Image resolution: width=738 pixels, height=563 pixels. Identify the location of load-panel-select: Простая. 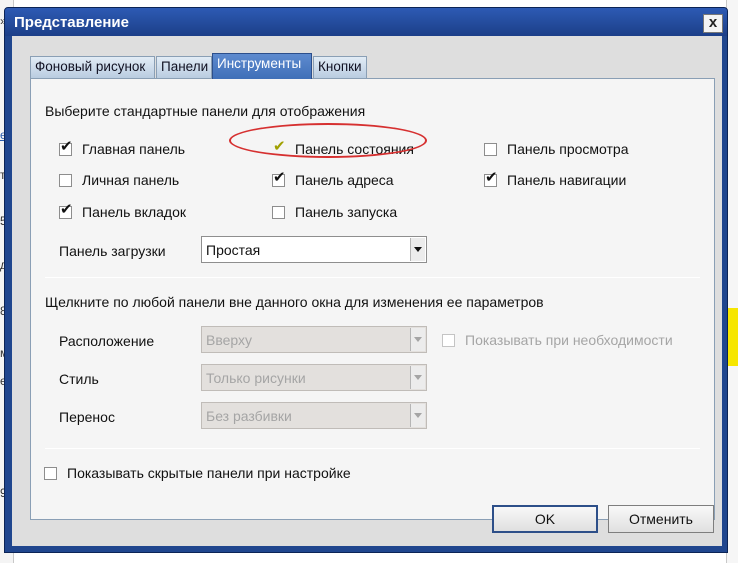
(314, 249).